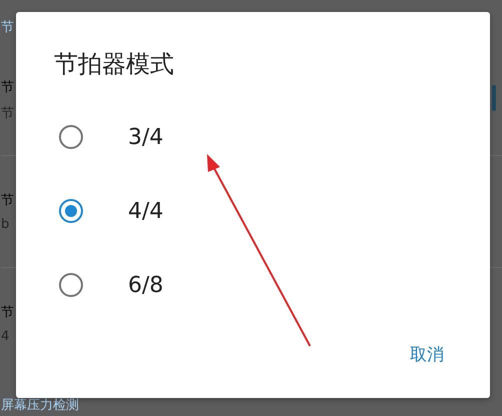 This screenshot has height=416, width=502. Describe the element at coordinates (7, 113) in the screenshot. I see `setting-subtitle: 节` at that location.